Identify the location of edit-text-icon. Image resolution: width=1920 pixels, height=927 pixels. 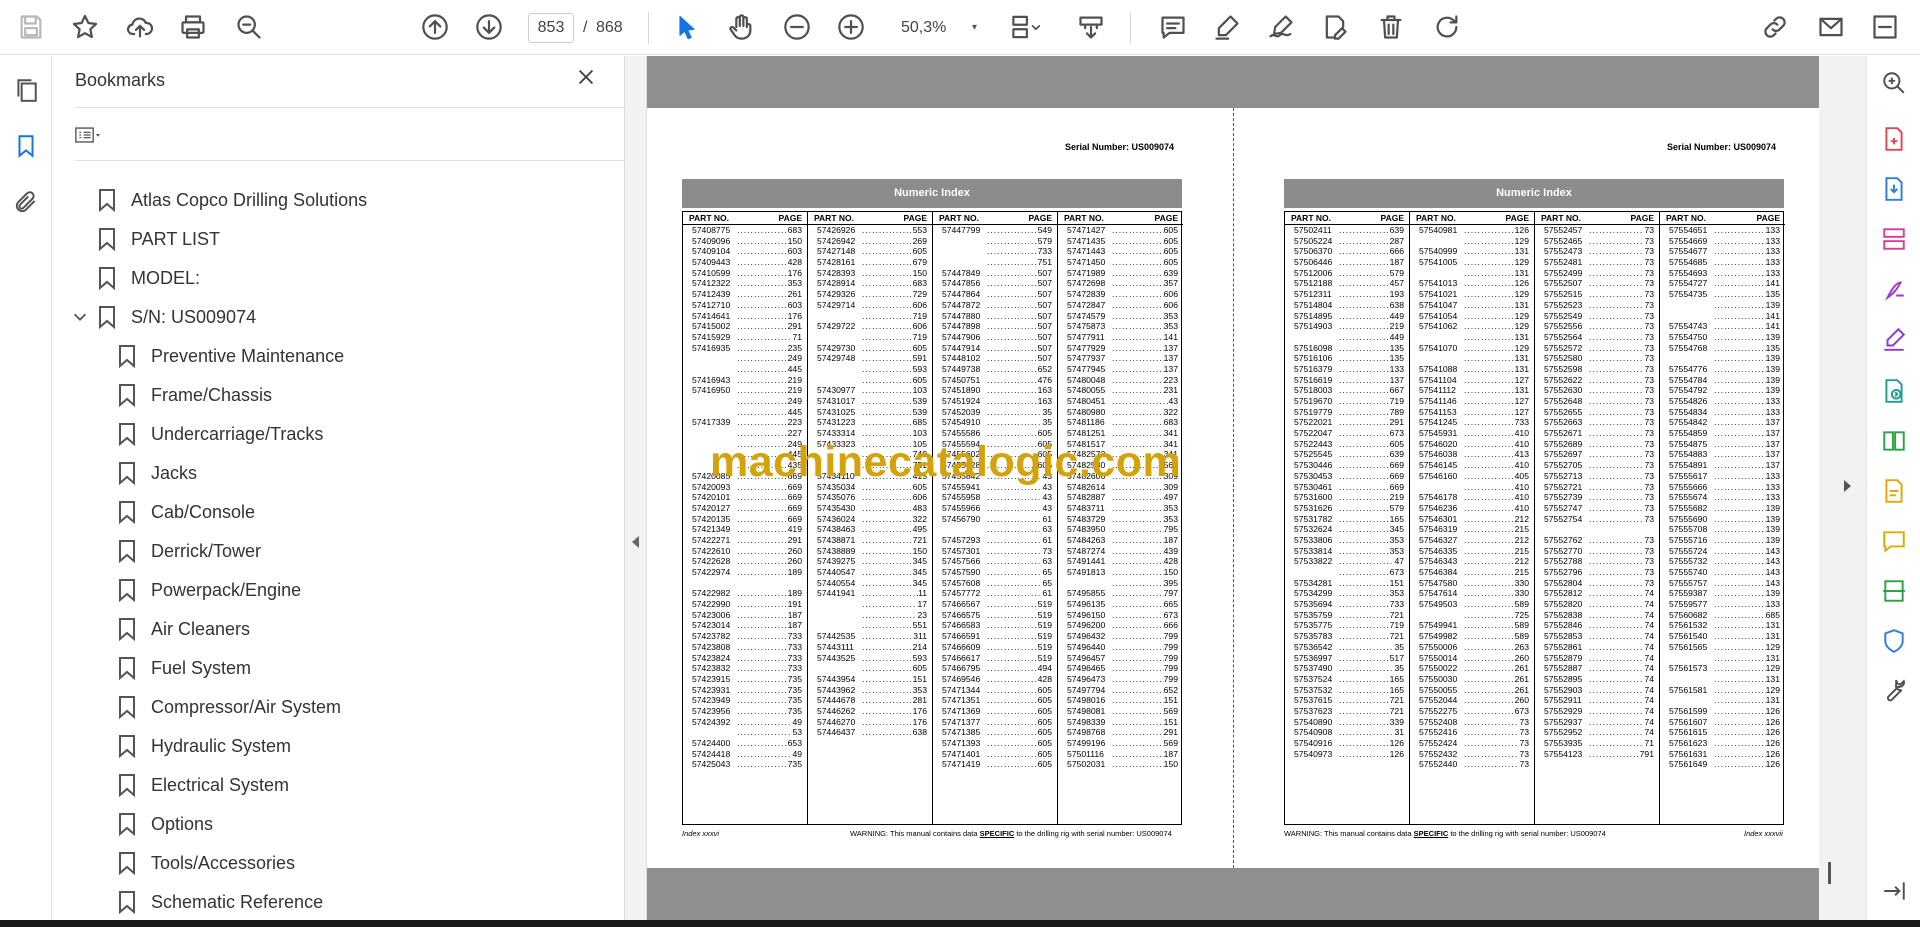
(1335, 27).